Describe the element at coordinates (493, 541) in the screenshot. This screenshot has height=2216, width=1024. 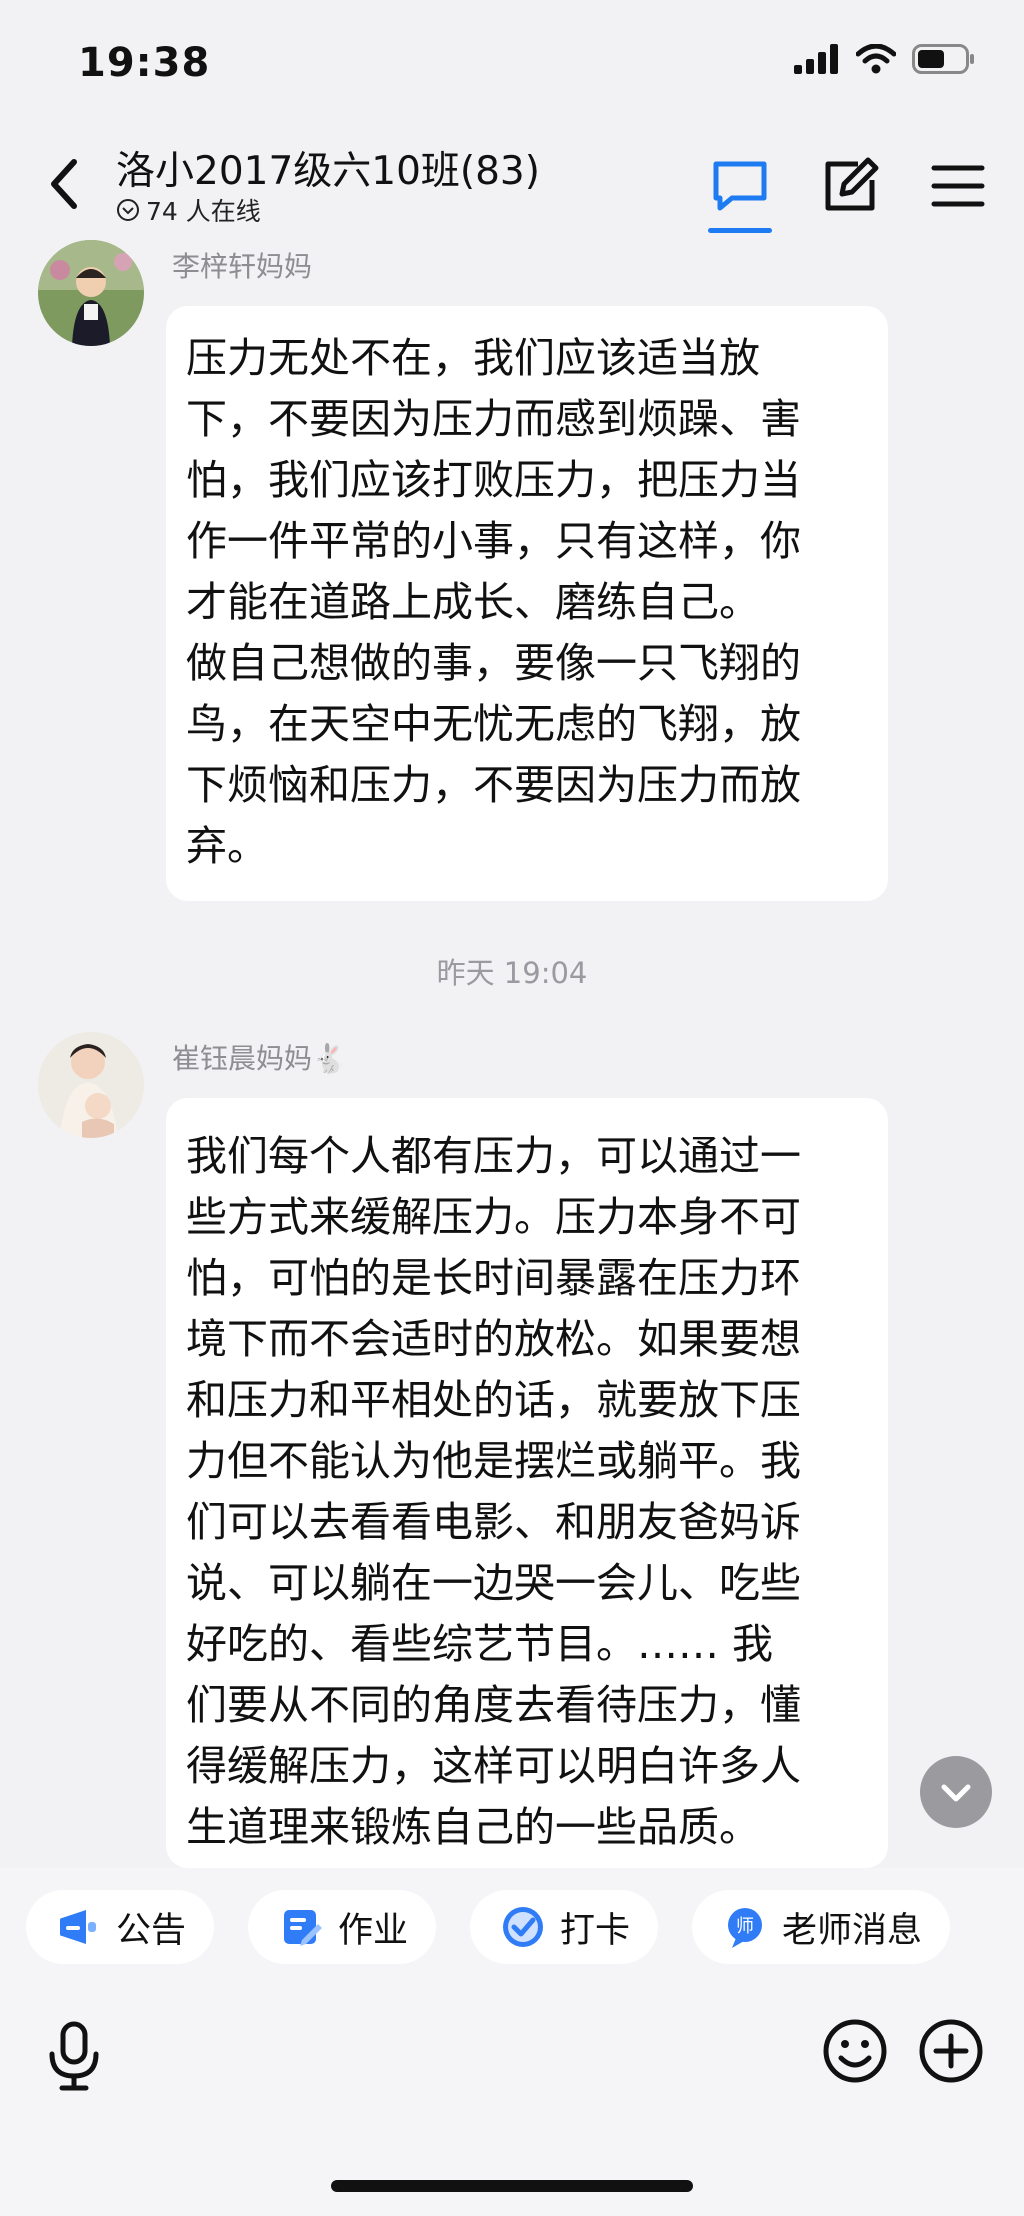
I see `message-line: 作一件平常的小事，只有这样，你` at that location.